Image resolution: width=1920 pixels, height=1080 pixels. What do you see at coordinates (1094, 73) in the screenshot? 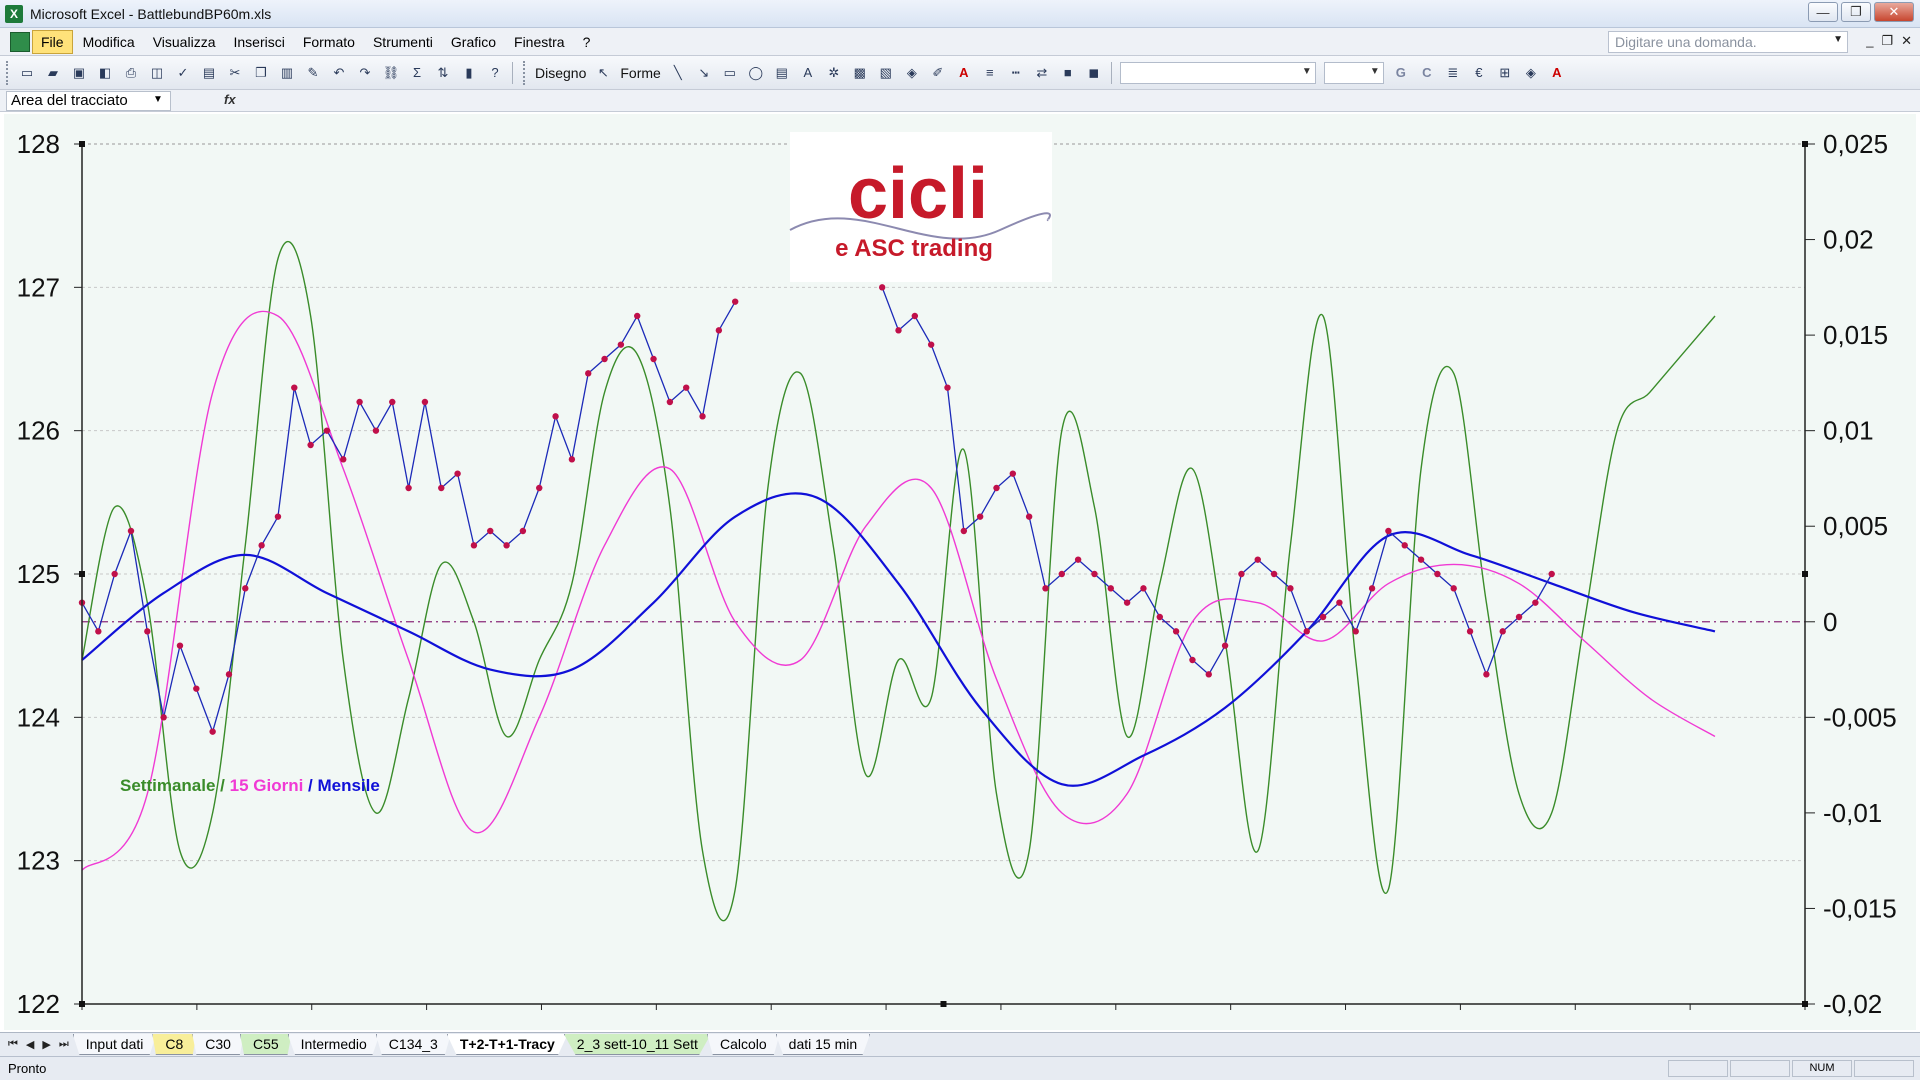
I see `3d-style-icon: ◼` at bounding box center [1094, 73].